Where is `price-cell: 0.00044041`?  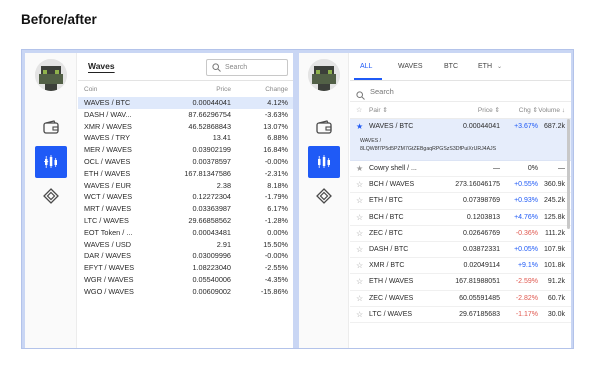
price-cell: 0.00044041 is located at coordinates (211, 102).